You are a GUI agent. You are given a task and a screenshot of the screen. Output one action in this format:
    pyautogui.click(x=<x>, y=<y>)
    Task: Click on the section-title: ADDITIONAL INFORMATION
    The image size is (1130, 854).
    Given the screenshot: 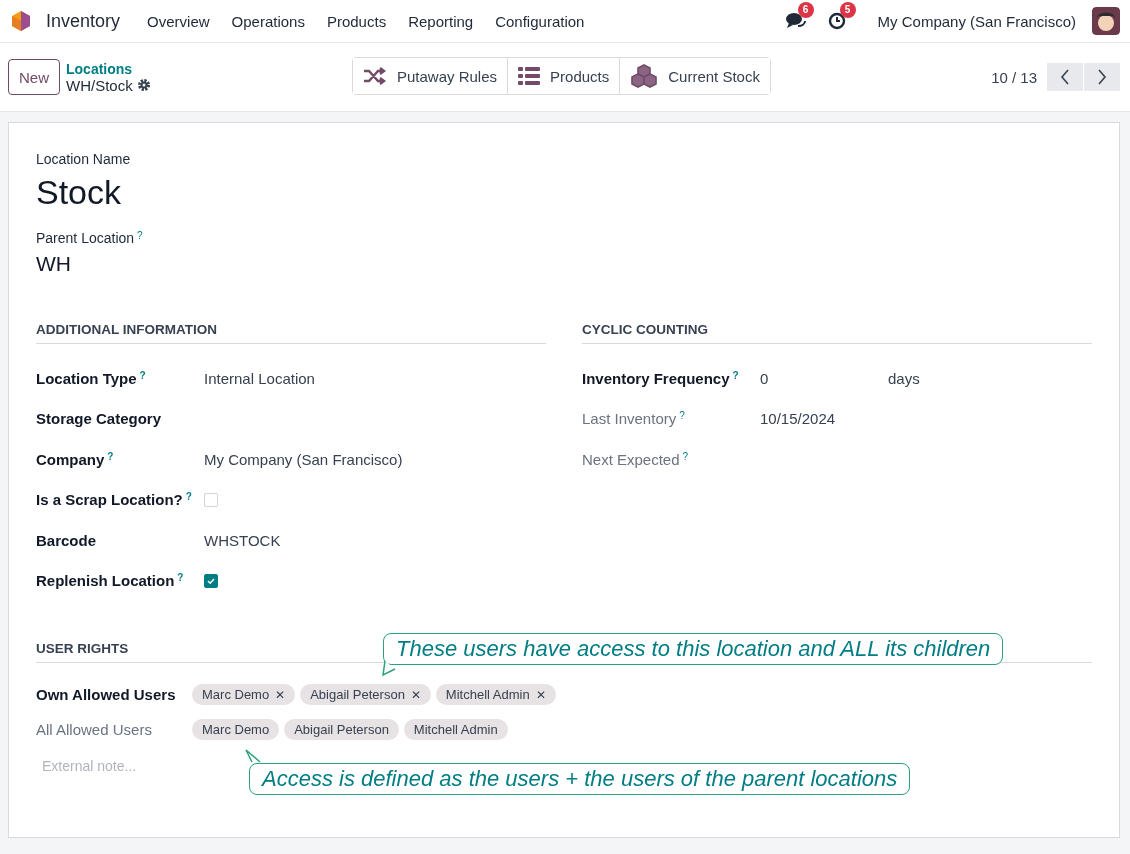 What is the action you would take?
    pyautogui.click(x=291, y=333)
    